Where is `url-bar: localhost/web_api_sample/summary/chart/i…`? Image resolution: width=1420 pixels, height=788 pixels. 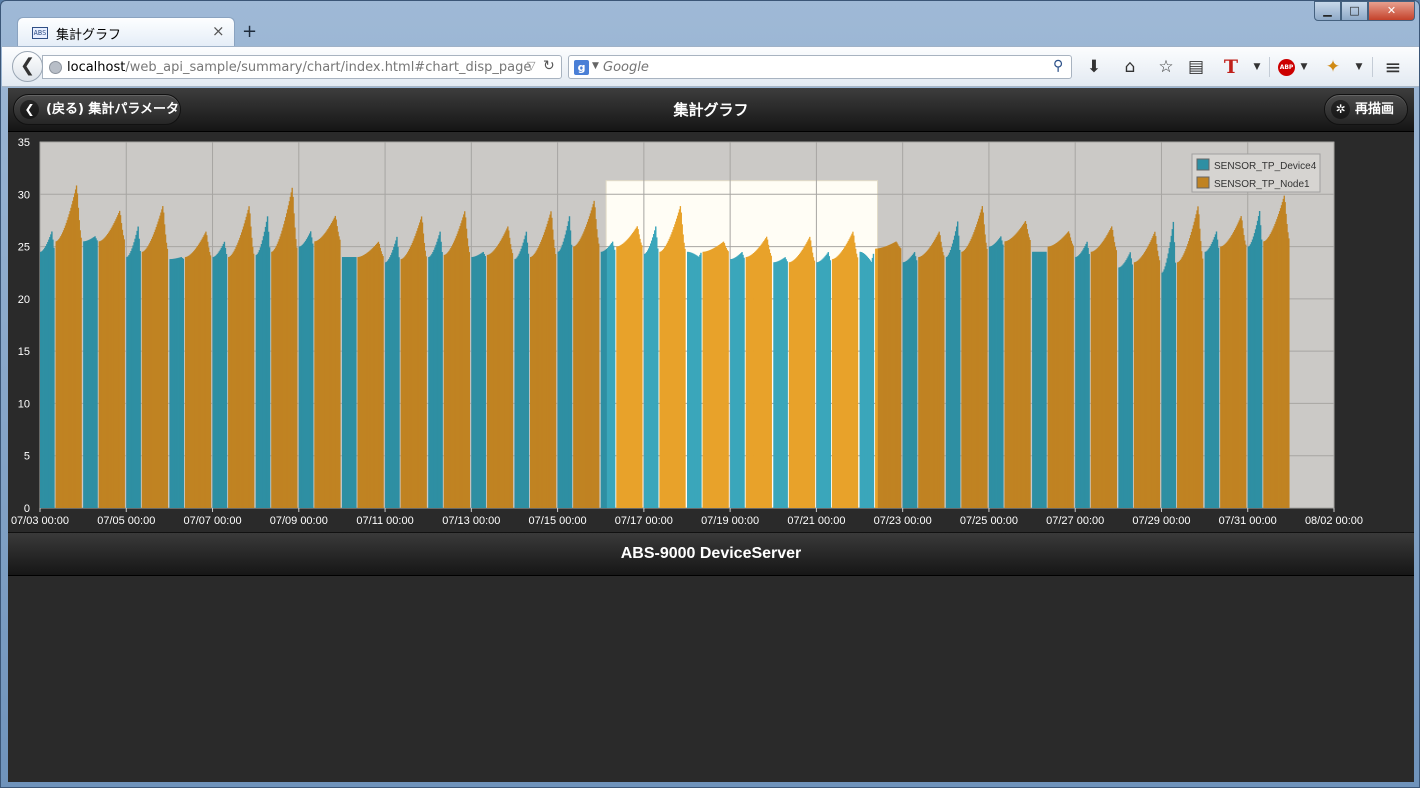
url-bar: localhost/web_api_sample/summary/chart/i… is located at coordinates (302, 67).